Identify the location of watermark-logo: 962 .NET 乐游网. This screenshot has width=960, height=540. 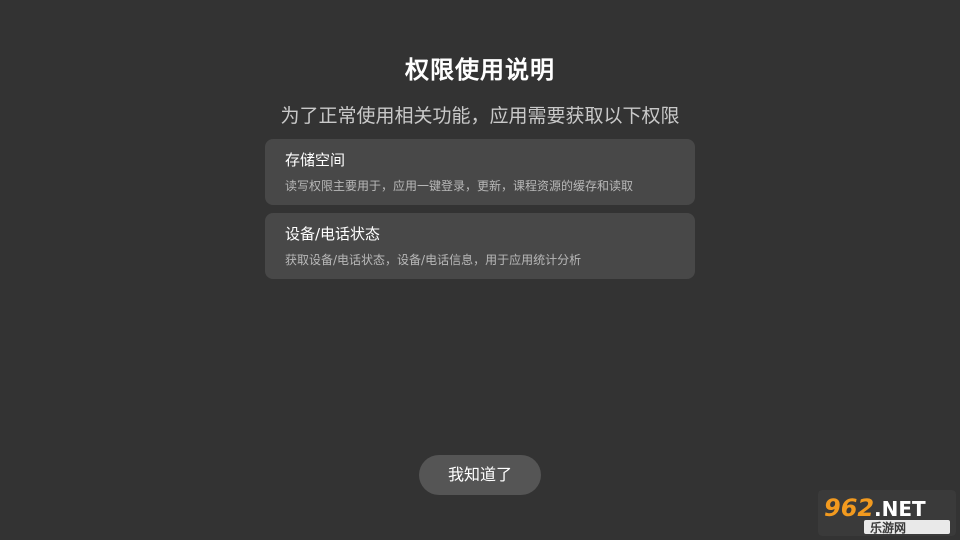
(887, 513).